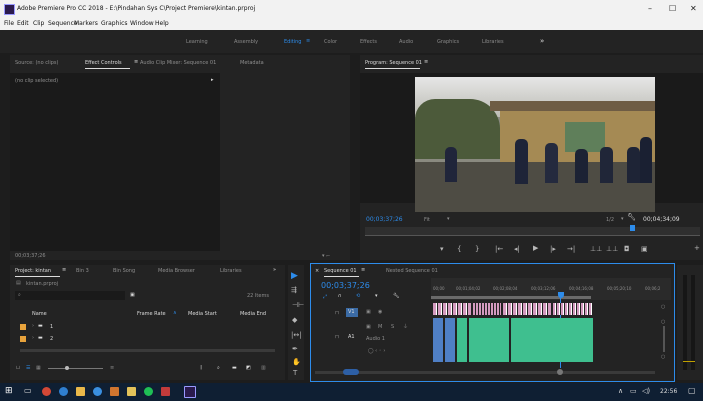 This screenshot has width=703, height=401. What do you see at coordinates (112, 368) in the screenshot?
I see `sort-icons-icon: ≡` at bounding box center [112, 368].